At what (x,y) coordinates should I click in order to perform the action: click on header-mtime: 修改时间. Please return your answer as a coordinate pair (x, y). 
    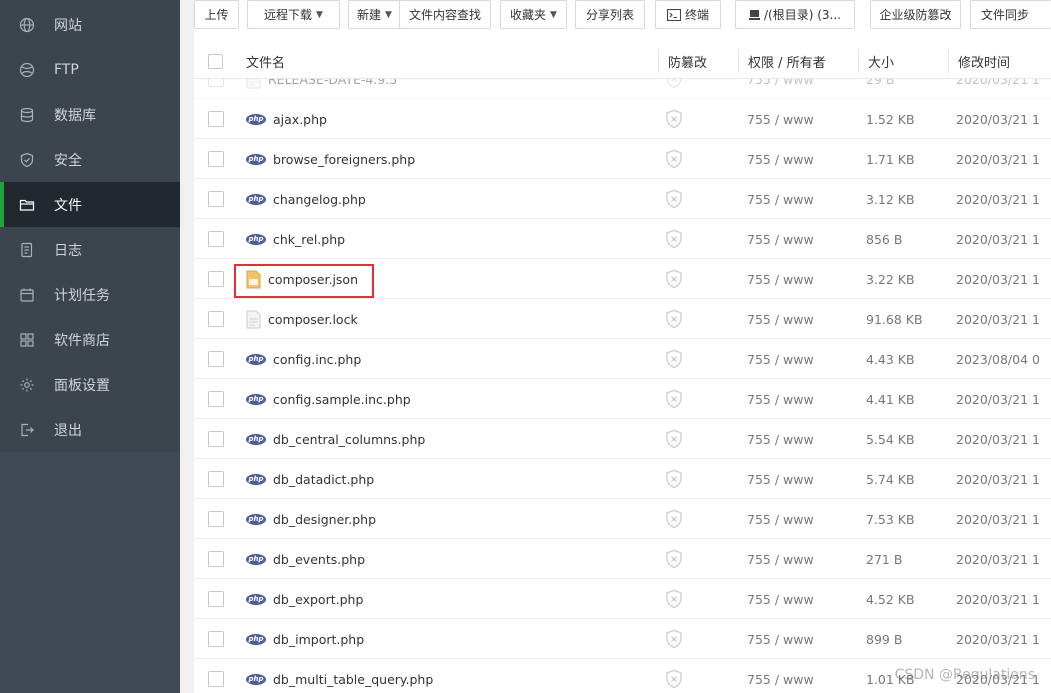
    Looking at the image, I should click on (979, 61).